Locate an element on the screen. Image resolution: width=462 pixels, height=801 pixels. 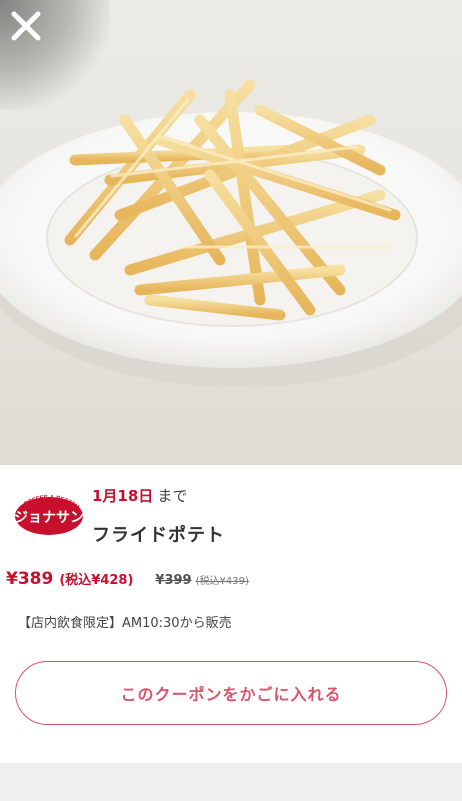
close-icon is located at coordinates (26, 26).